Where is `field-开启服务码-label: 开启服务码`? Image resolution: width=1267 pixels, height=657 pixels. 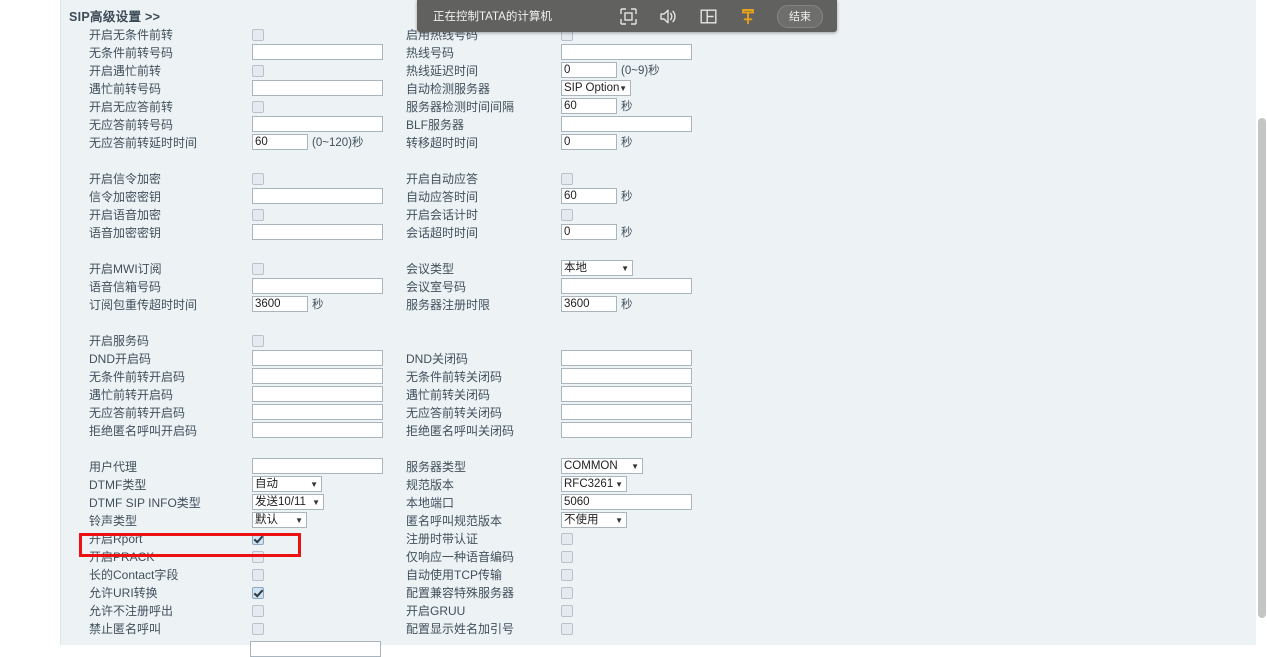
field-开启服务码-label: 开启服务码 is located at coordinates (119, 341).